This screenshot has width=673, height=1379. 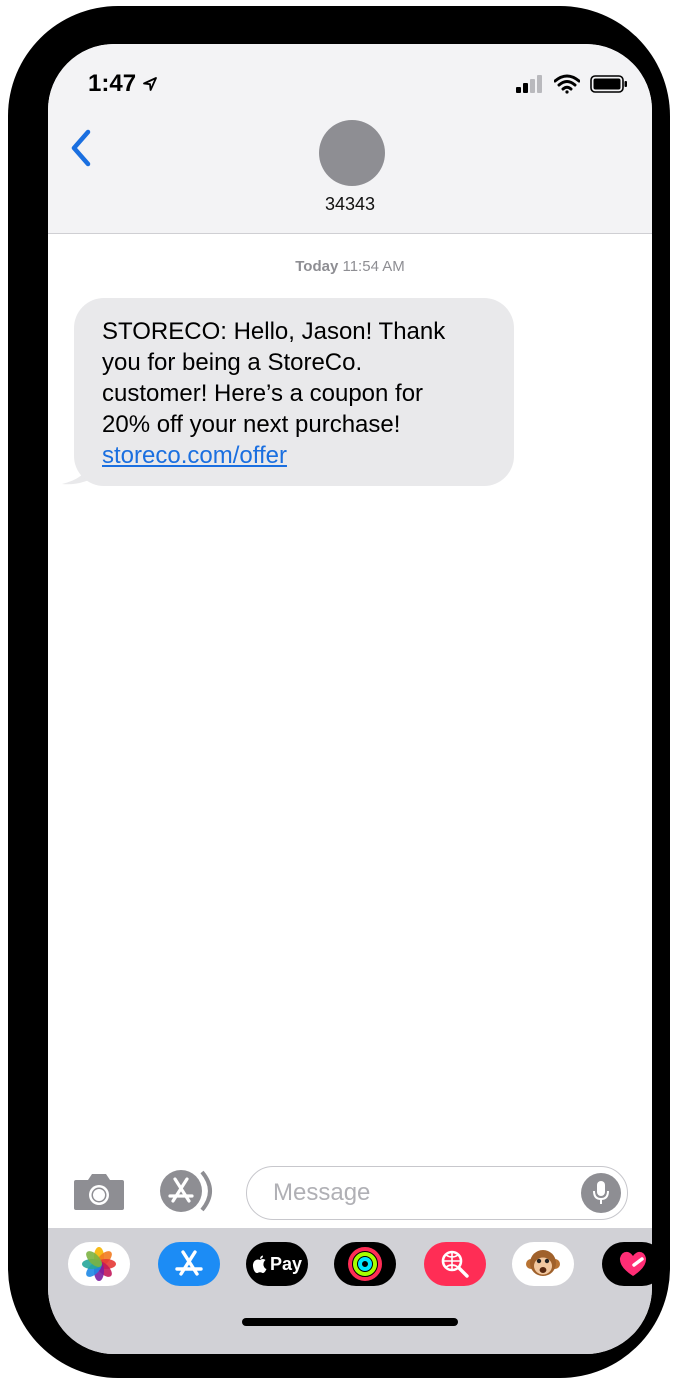 I want to click on microphone-icon, so click(x=601, y=1192).